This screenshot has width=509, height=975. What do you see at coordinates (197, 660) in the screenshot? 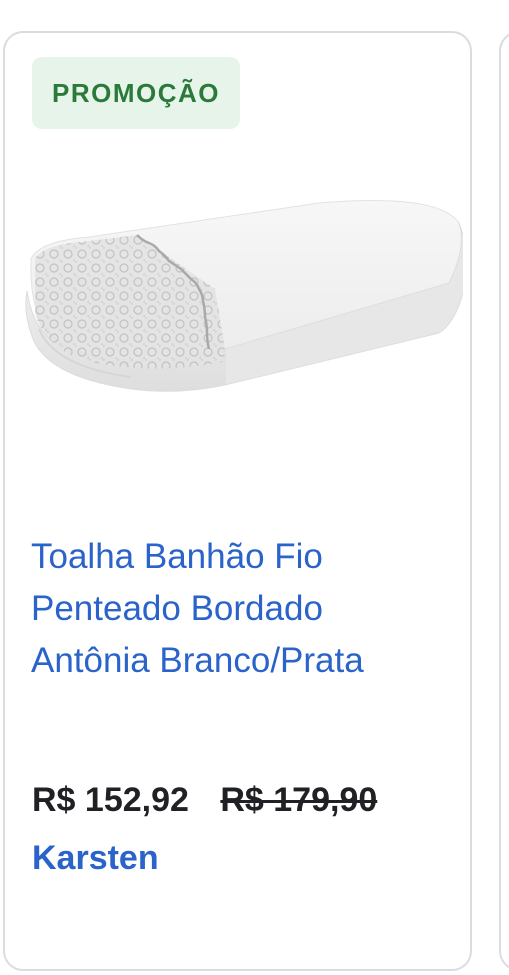
I see `product-title-line-3: Antônia Branco/Prata` at bounding box center [197, 660].